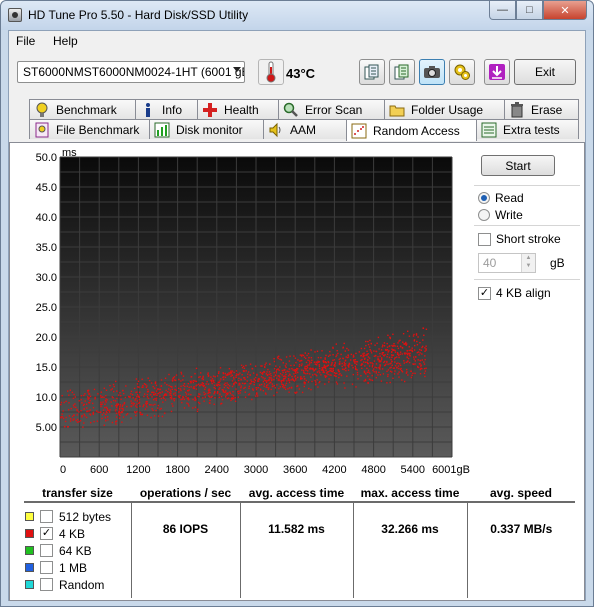  I want to click on temperature-button, so click(271, 72).